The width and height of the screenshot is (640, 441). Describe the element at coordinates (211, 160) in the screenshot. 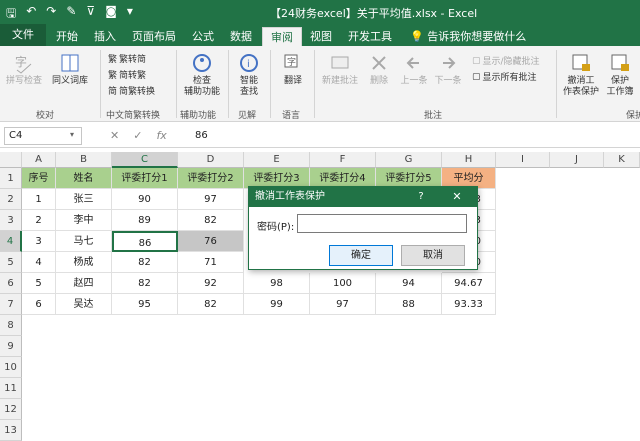

I see `column-header: D` at that location.